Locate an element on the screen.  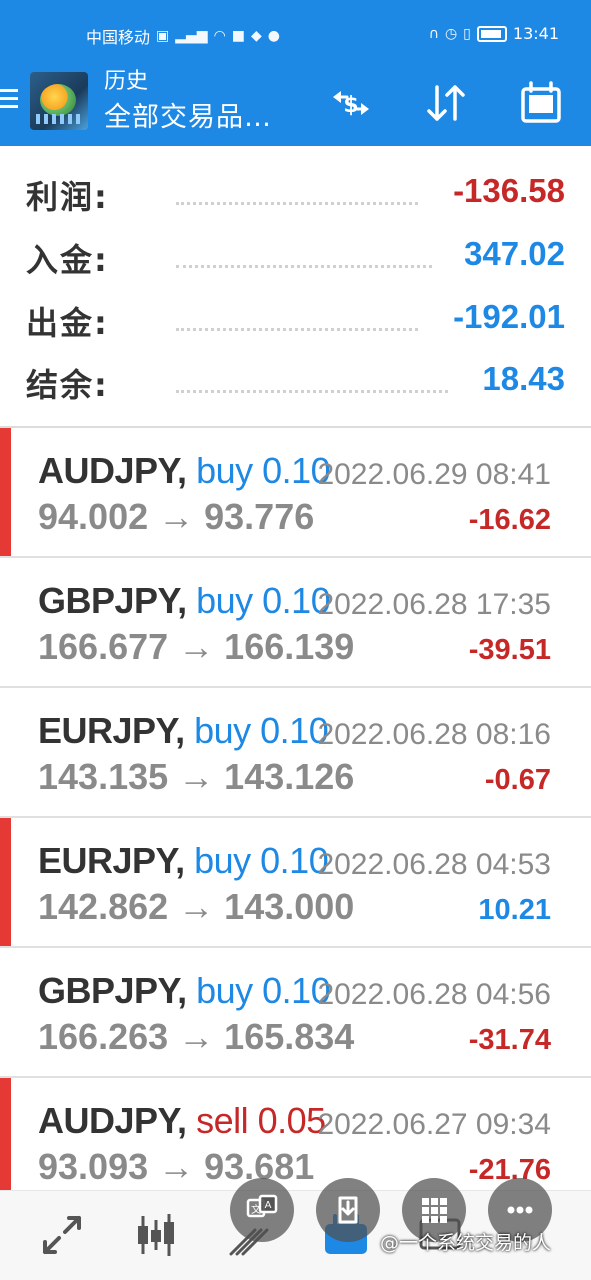
summary-profit-row: 利润: -136.58 is located at coordinates (295, 193).